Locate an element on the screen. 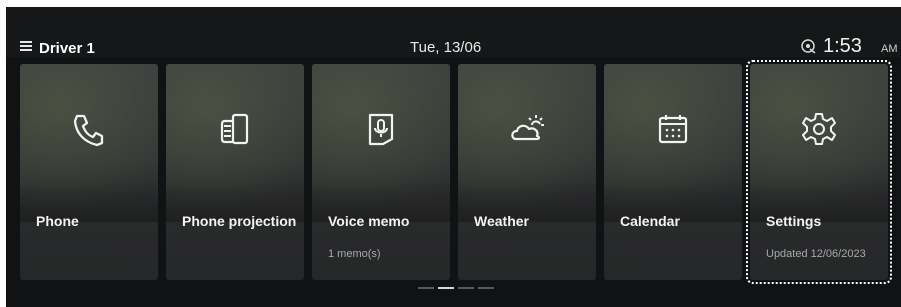 The image size is (901, 307). voice-memo-icon is located at coordinates (381, 129).